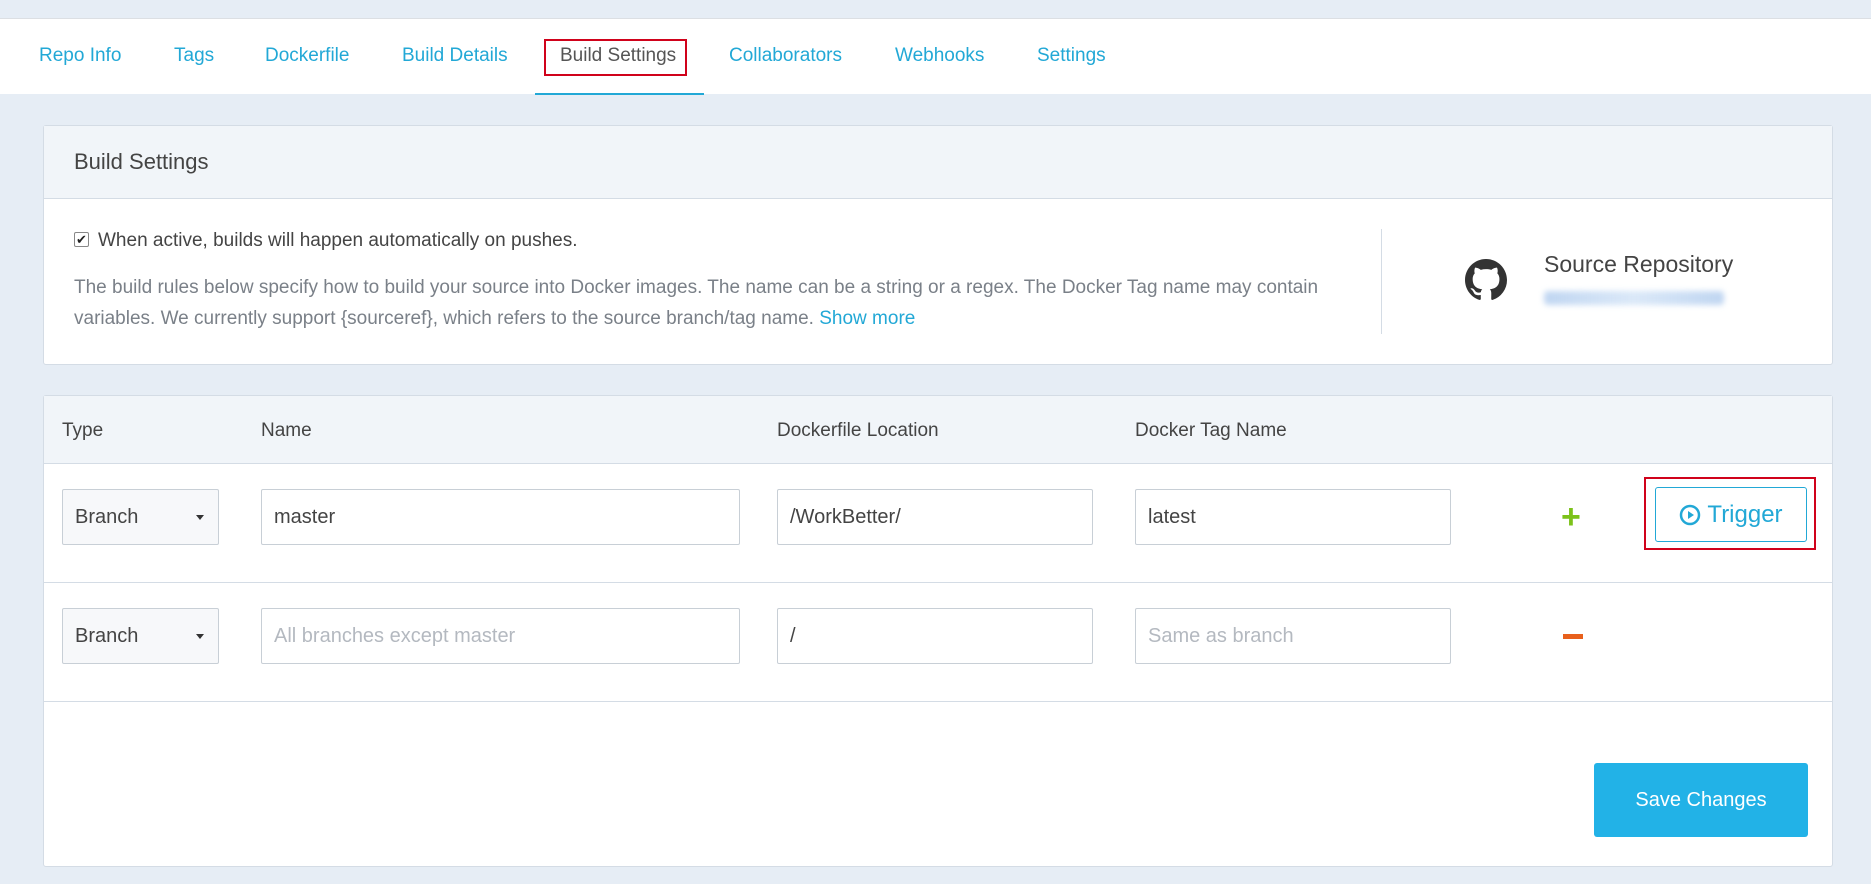 Image resolution: width=1871 pixels, height=884 pixels. I want to click on tab-repo-info: Repo Info, so click(80, 56).